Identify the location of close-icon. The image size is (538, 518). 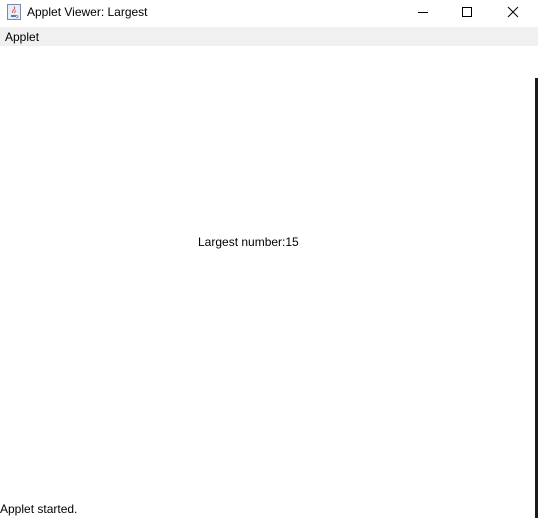
(513, 12).